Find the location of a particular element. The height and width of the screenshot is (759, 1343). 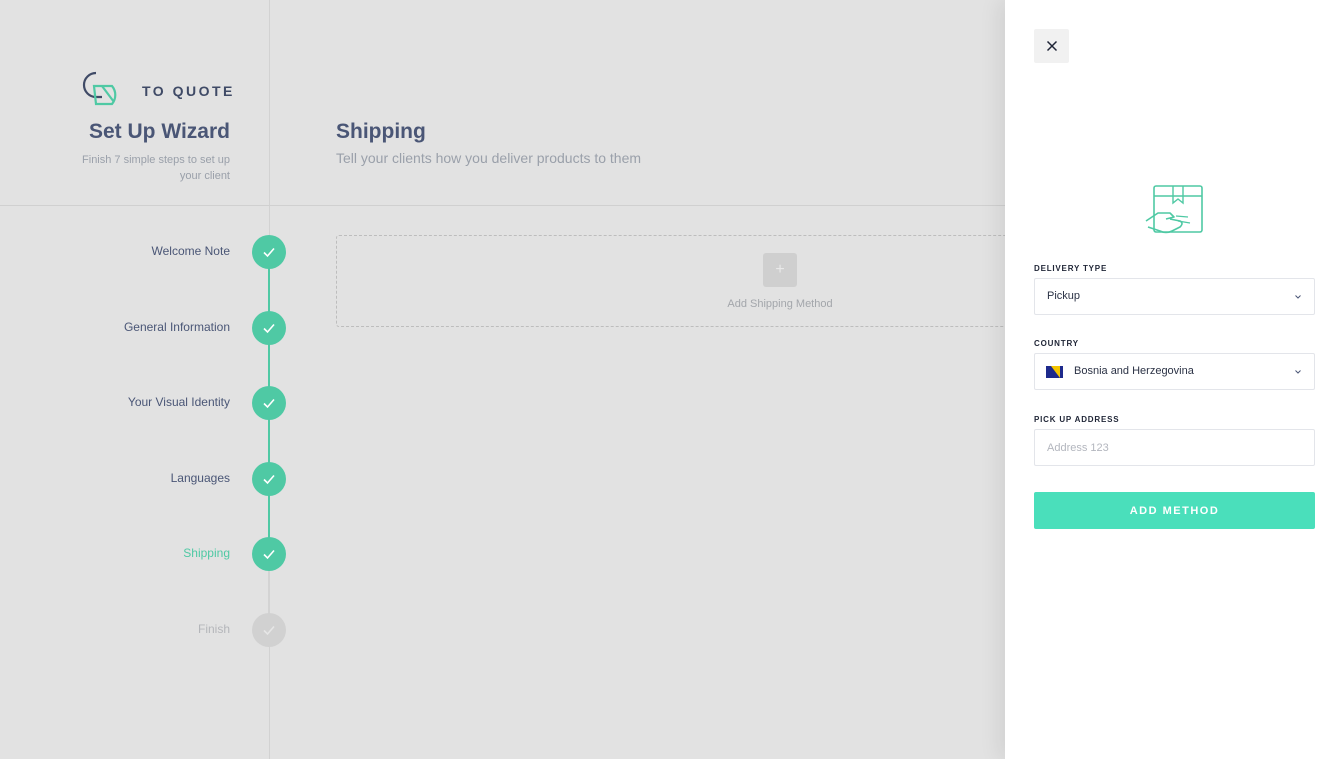

add-button: + is located at coordinates (780, 270).